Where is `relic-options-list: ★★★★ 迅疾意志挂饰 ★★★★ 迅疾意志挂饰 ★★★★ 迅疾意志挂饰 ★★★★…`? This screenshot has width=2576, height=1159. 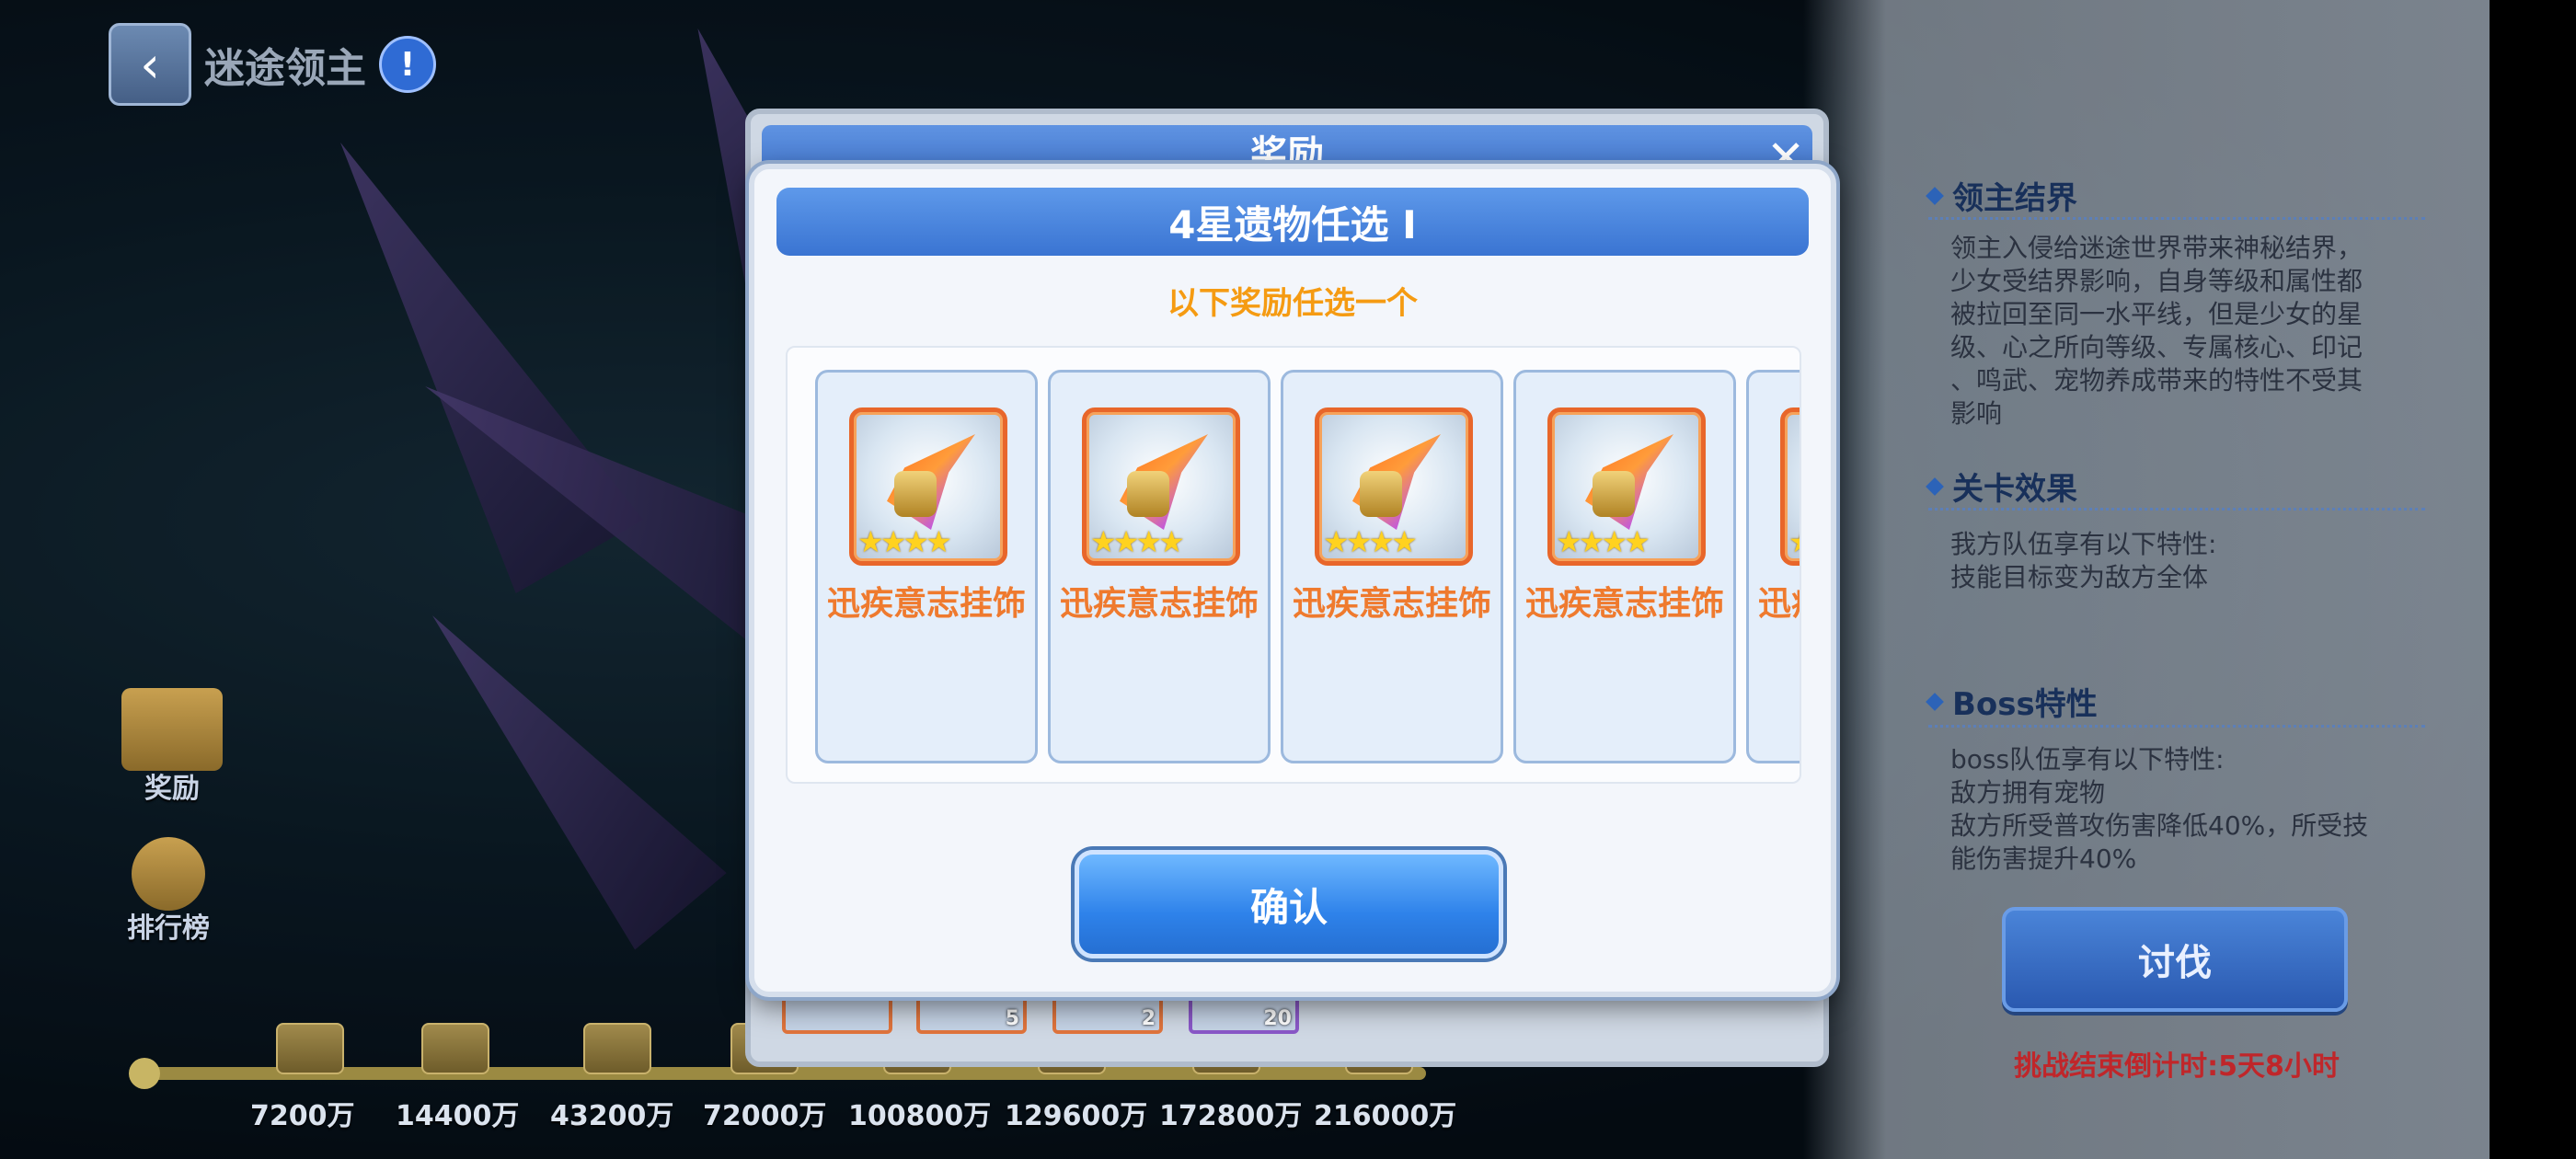
relic-options-list: ★★★★ 迅疾意志挂饰 ★★★★ 迅疾意志挂饰 ★★★★ 迅疾意志挂饰 ★★★★… is located at coordinates (1293, 565).